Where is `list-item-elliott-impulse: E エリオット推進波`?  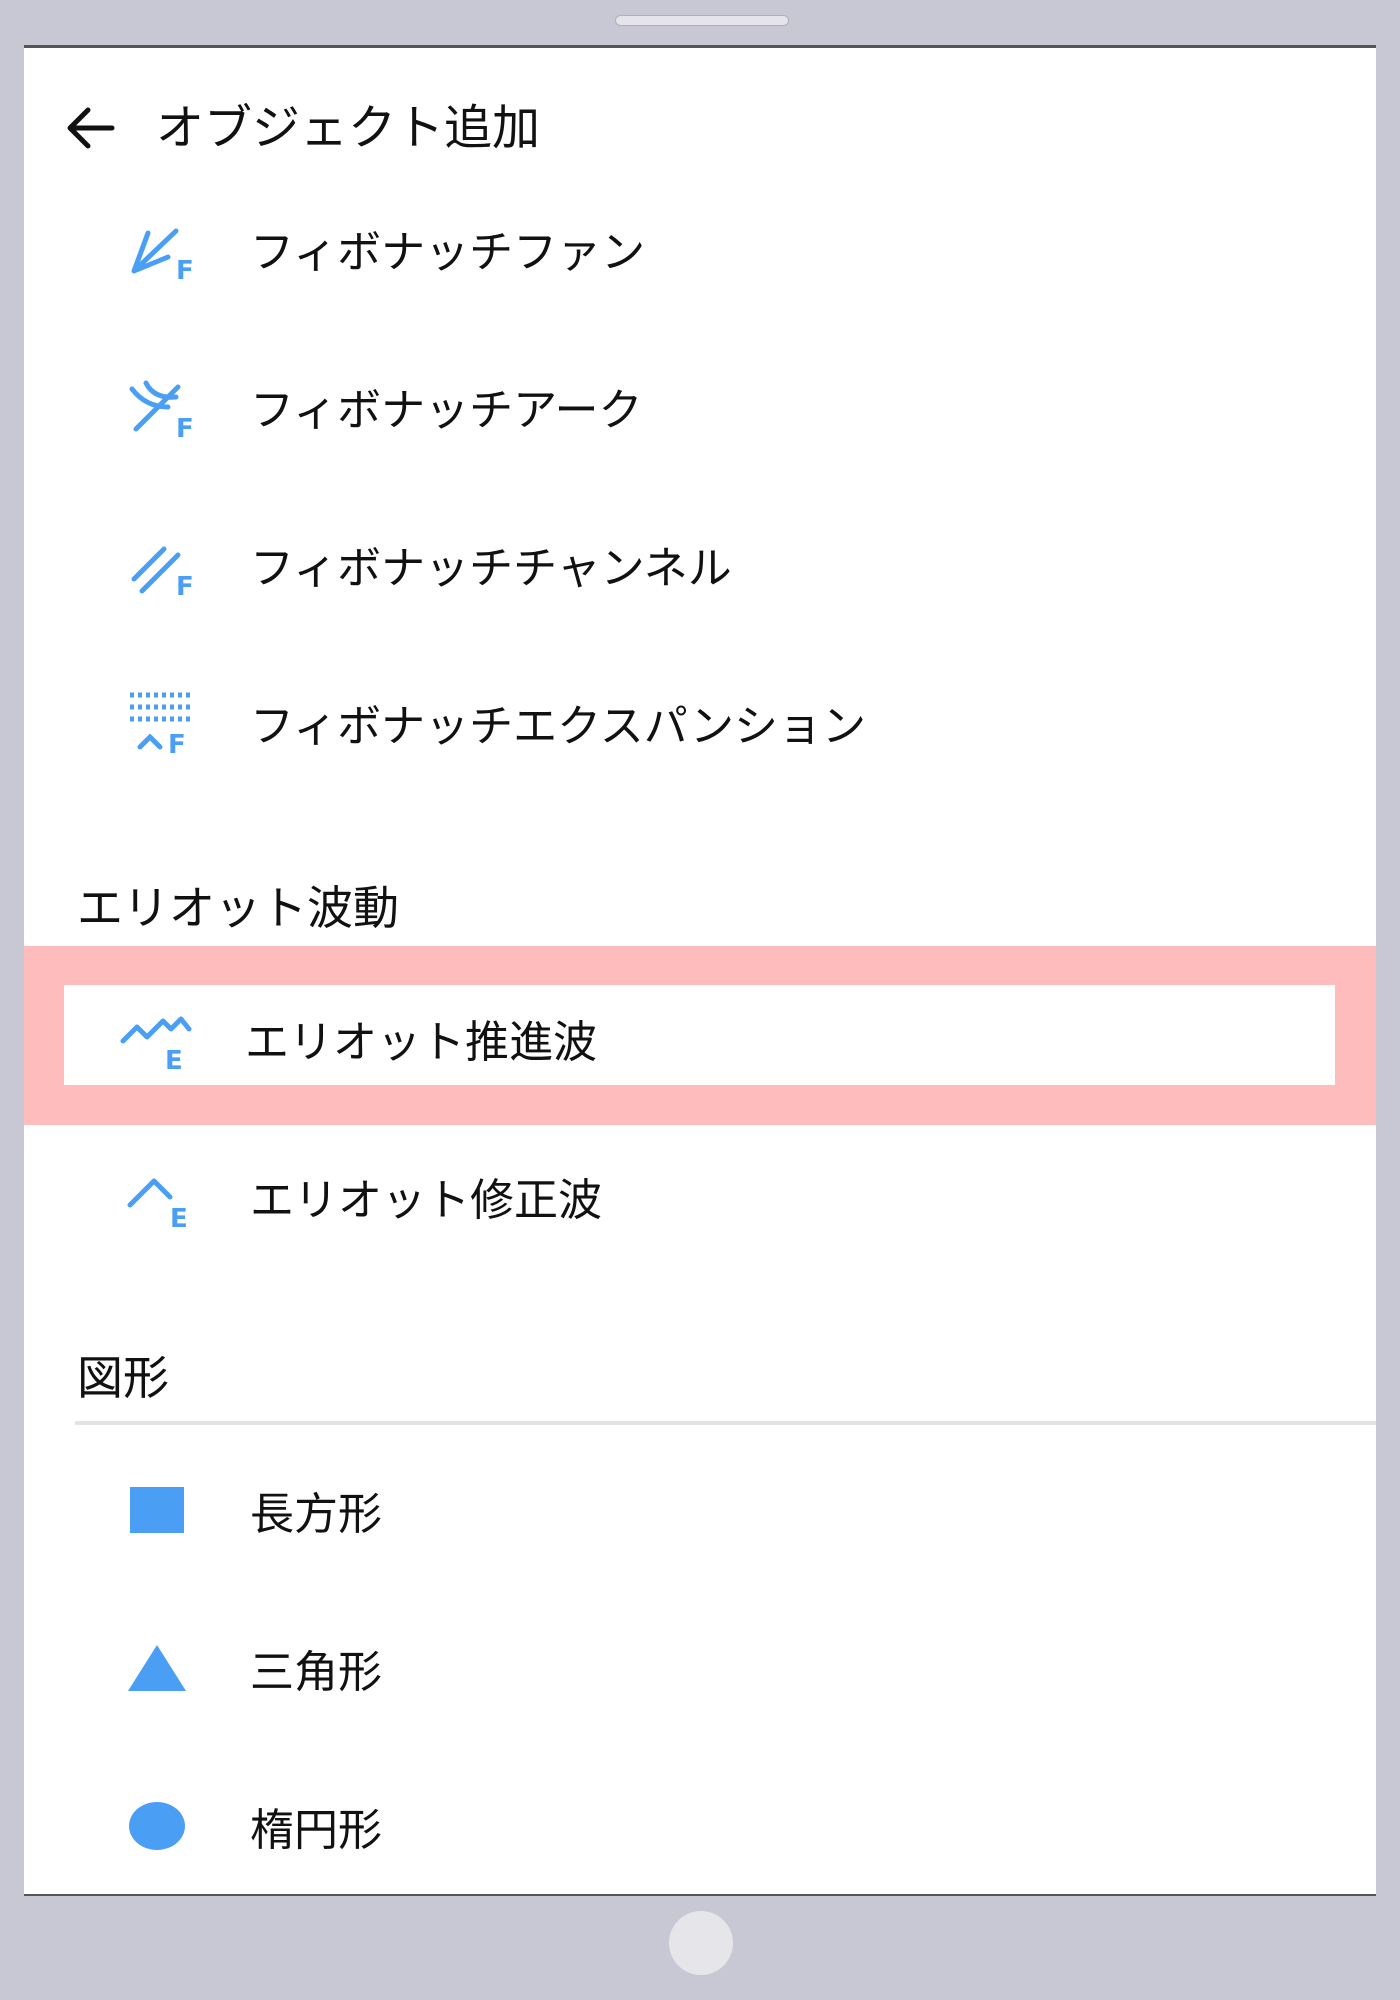 list-item-elliott-impulse: E エリオット推進波 is located at coordinates (700, 1038).